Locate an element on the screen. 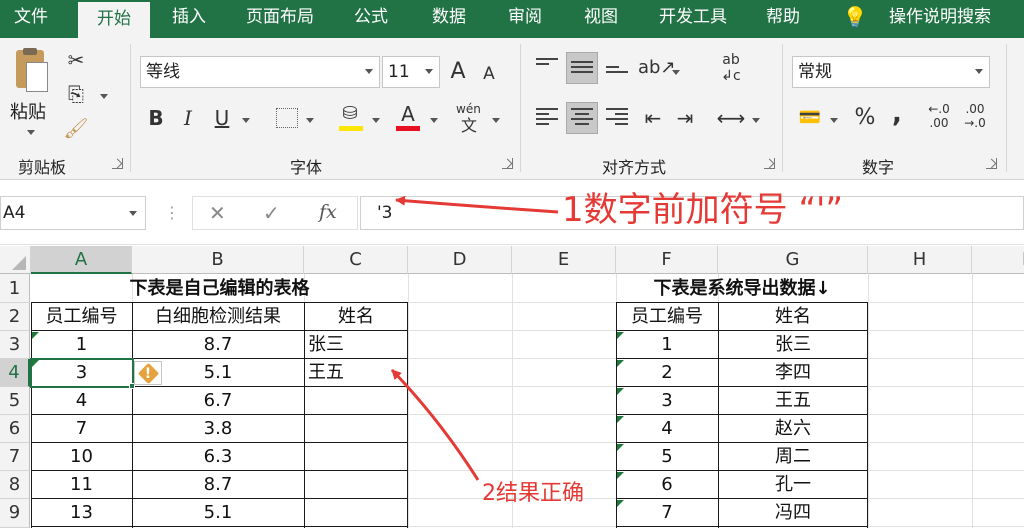 This screenshot has width=1024, height=528. arrow-to-formula is located at coordinates (477, 204).